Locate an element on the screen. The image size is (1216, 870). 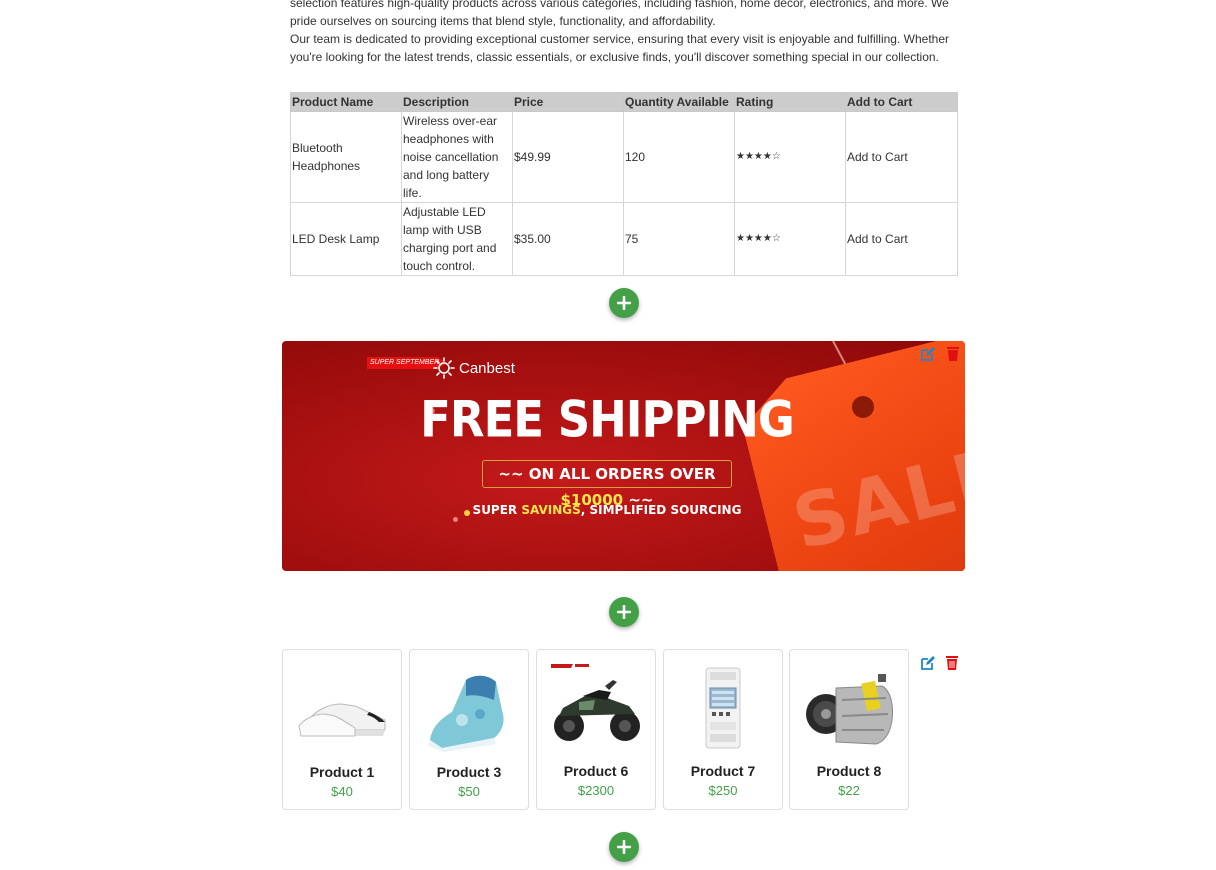
cell-product-name: Bluetooth Headphones is located at coordinates (346, 157).